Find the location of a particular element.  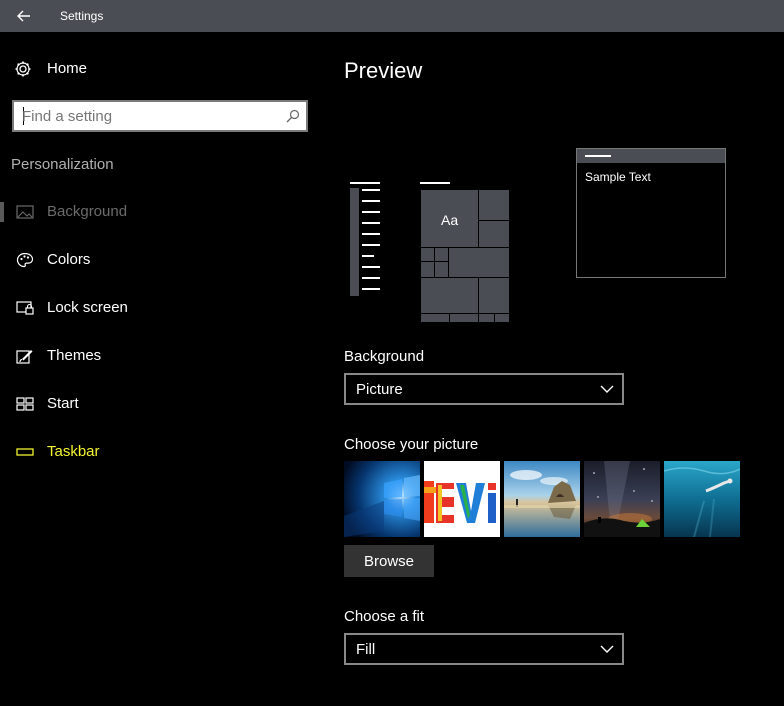

underwater-swimmer-thumb is located at coordinates (702, 499).